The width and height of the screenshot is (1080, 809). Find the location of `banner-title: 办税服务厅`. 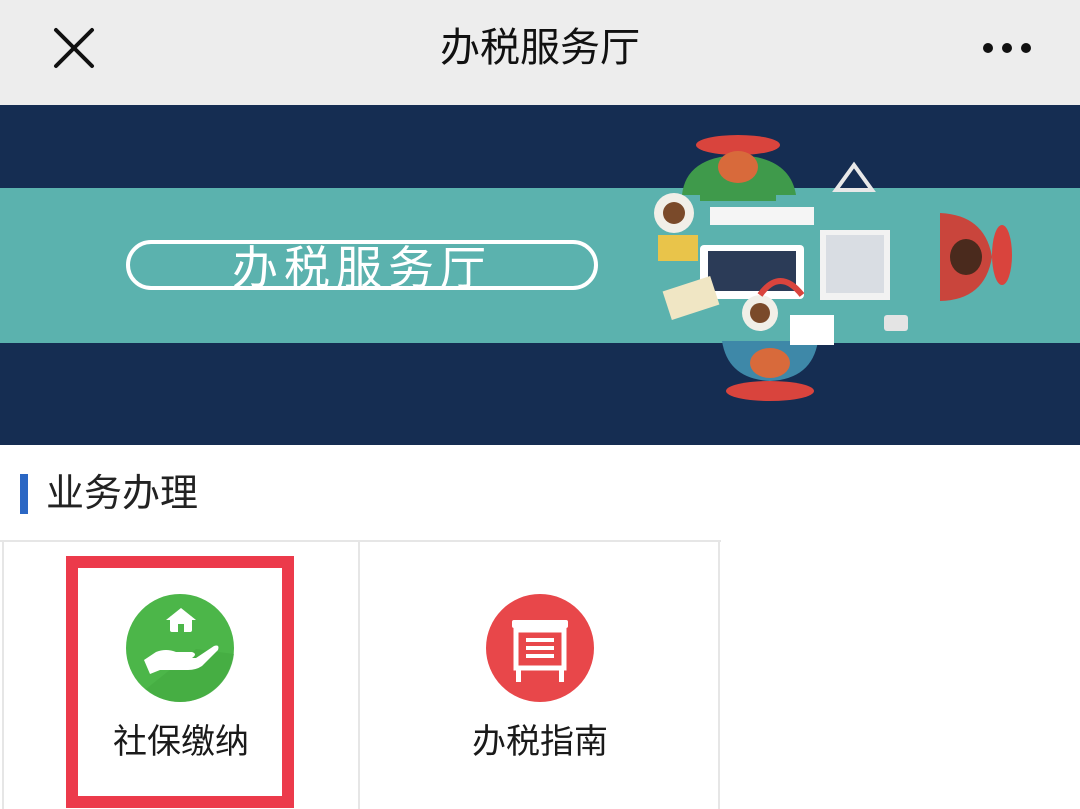

banner-title: 办税服务厅 is located at coordinates (362, 268).